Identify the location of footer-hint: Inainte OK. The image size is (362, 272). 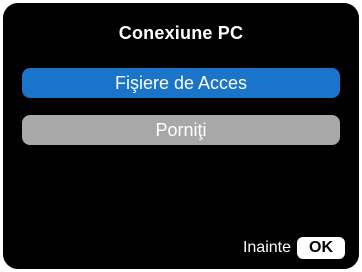
(294, 248).